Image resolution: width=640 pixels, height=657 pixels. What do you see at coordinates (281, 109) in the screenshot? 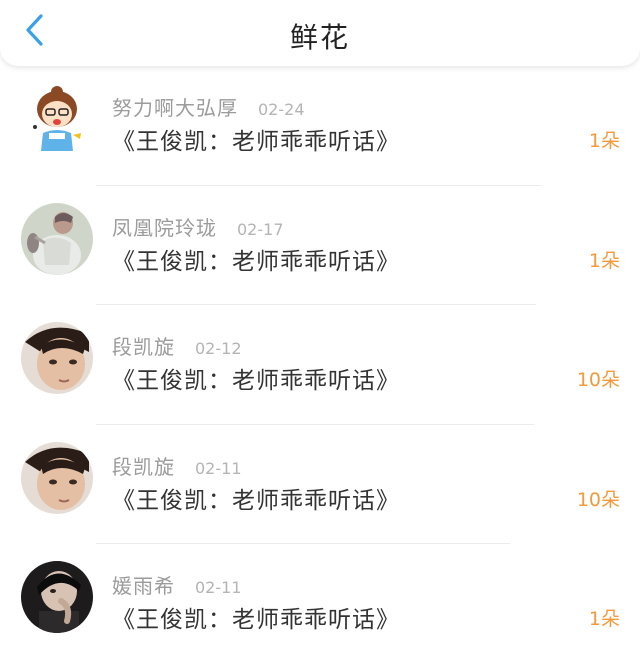
I see `gift-date: 02-24` at bounding box center [281, 109].